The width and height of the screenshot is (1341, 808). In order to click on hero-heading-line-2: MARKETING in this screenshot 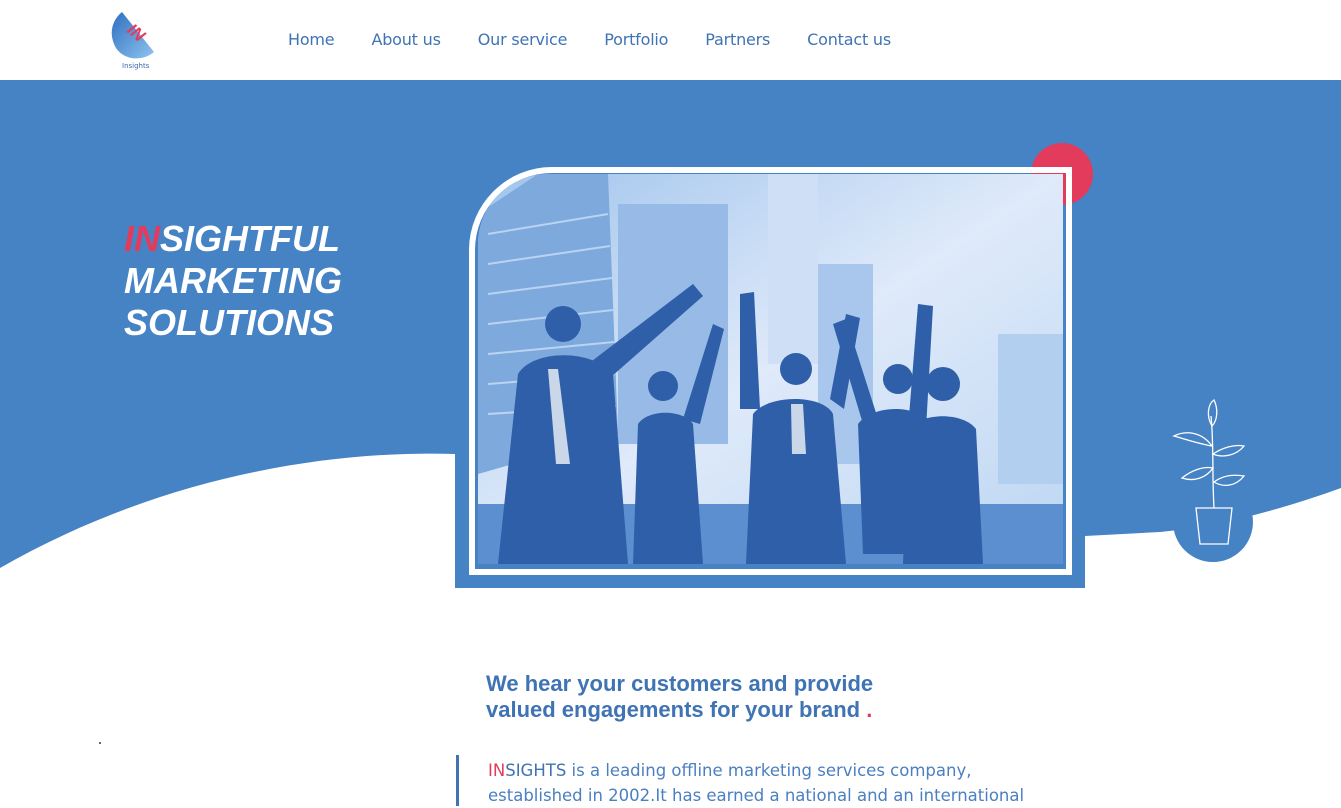, I will do `click(233, 280)`.